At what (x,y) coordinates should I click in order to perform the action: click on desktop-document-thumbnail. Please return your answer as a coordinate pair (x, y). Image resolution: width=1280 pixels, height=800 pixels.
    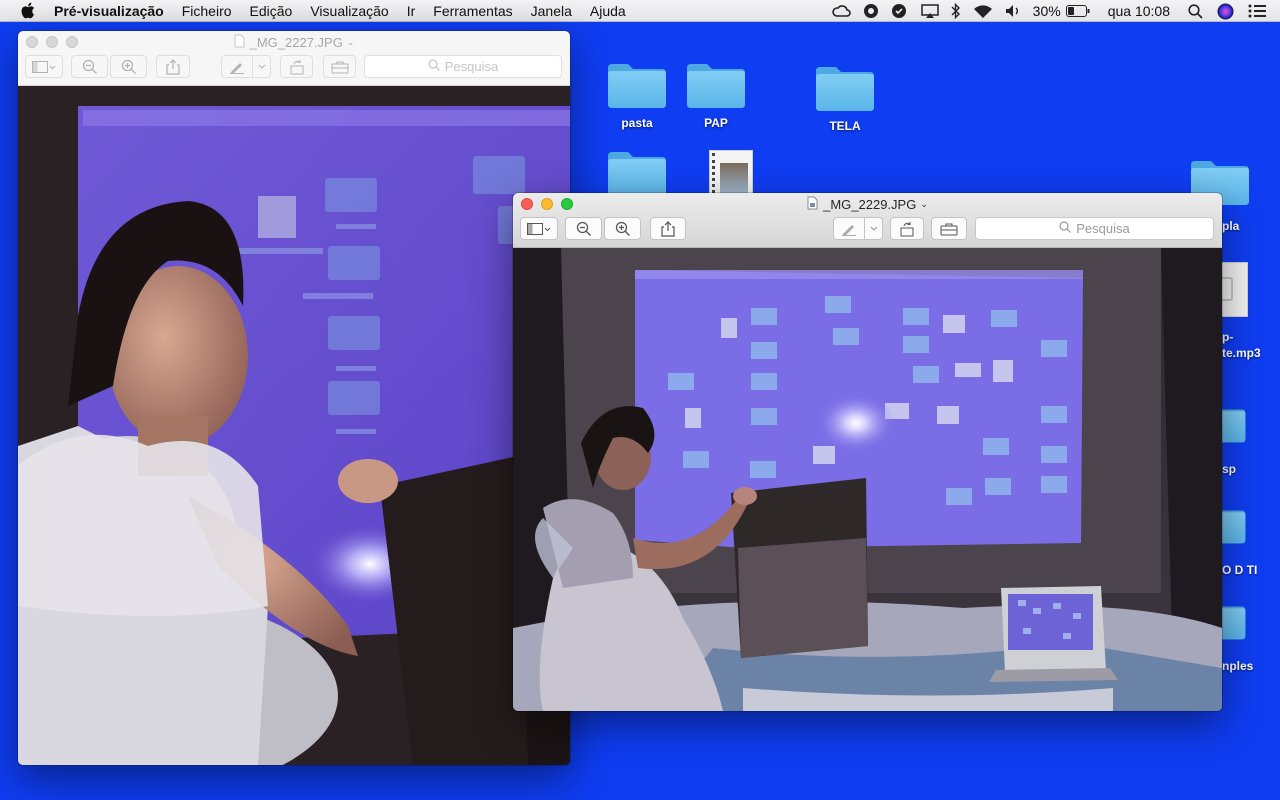
    Looking at the image, I should click on (731, 172).